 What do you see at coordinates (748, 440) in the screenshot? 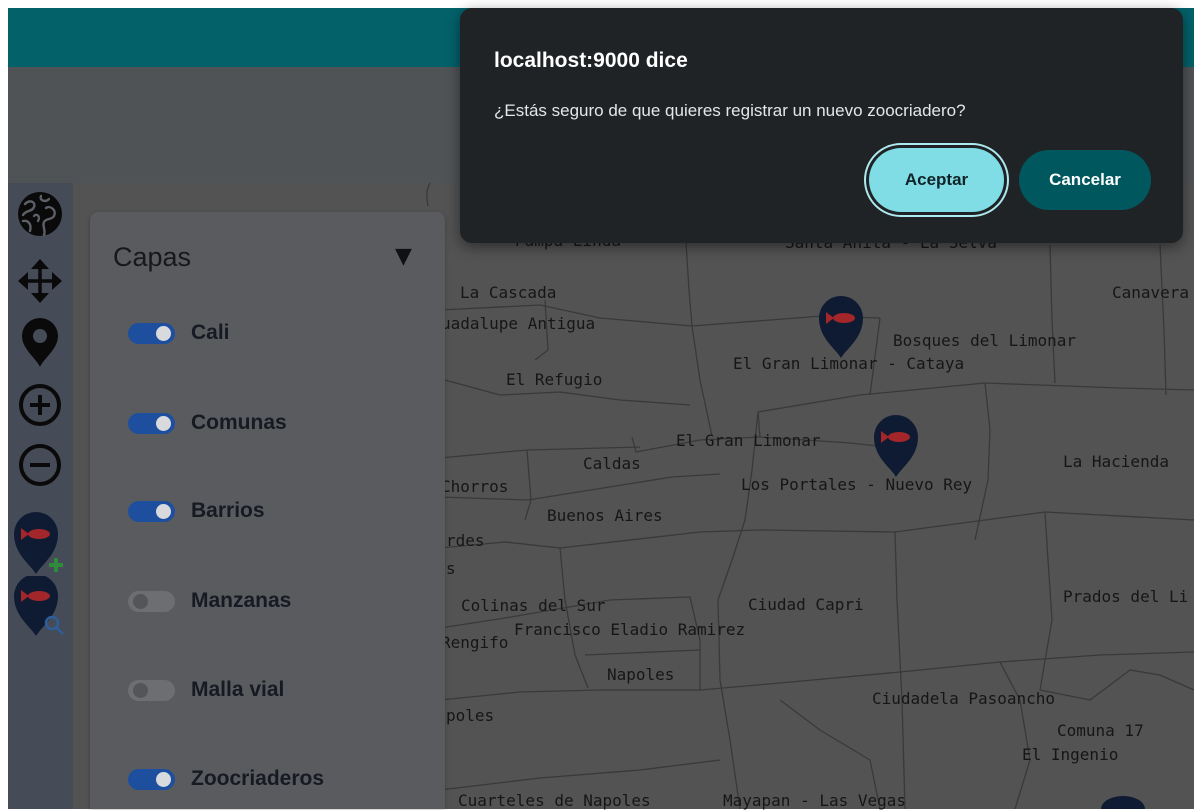
I see `map-label: El Gran Limonar` at bounding box center [748, 440].